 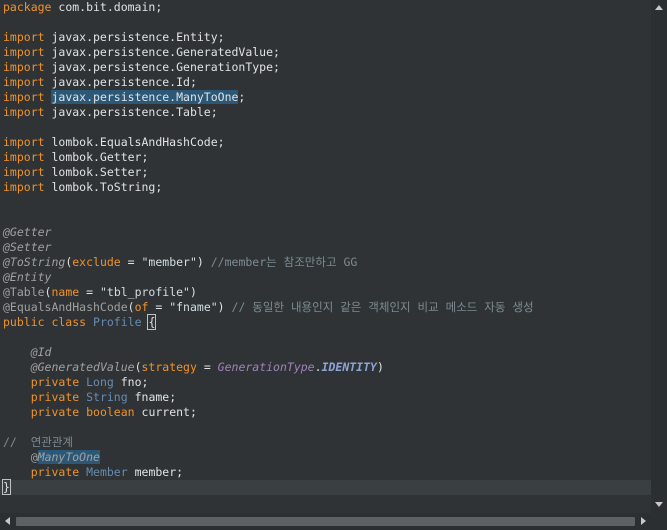 I want to click on code-line-import: import javax.persistence.GenerationType;, so click(x=141, y=67).